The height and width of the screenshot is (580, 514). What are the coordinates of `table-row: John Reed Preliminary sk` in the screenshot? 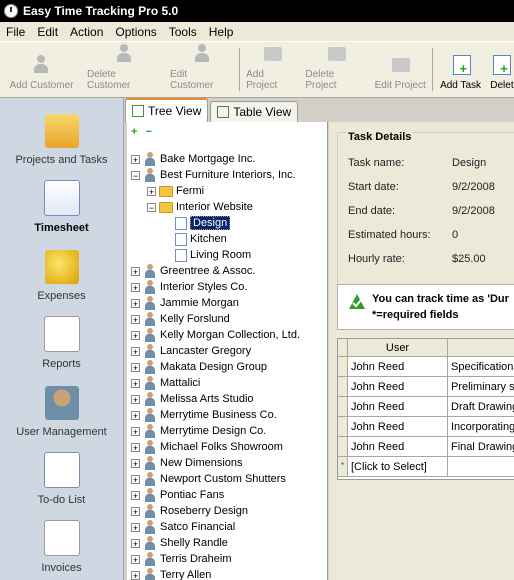 It's located at (426, 387).